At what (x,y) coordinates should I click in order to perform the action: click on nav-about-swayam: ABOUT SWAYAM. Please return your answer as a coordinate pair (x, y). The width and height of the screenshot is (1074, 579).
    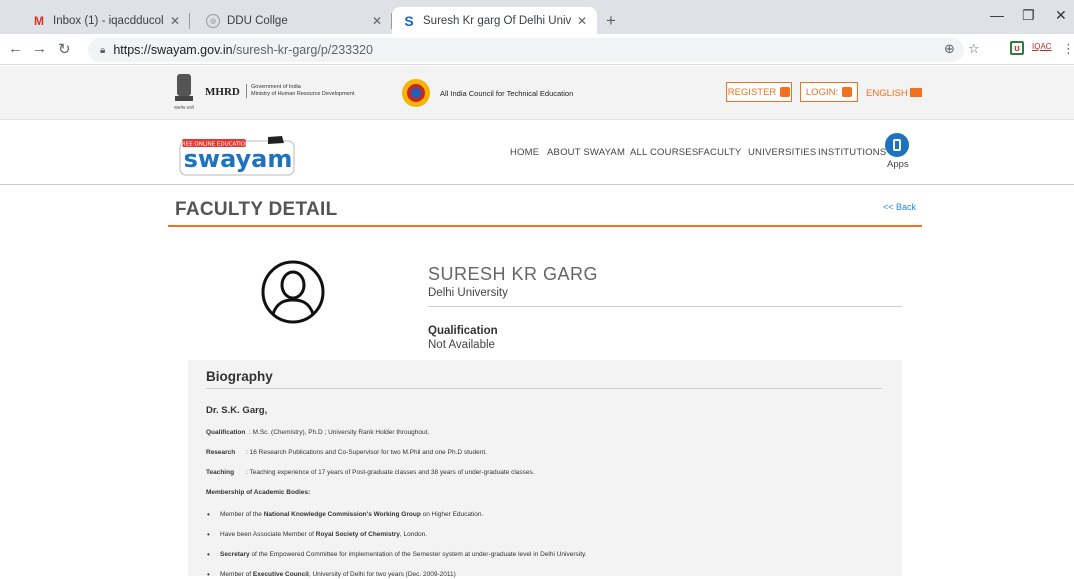
    Looking at the image, I should click on (586, 152).